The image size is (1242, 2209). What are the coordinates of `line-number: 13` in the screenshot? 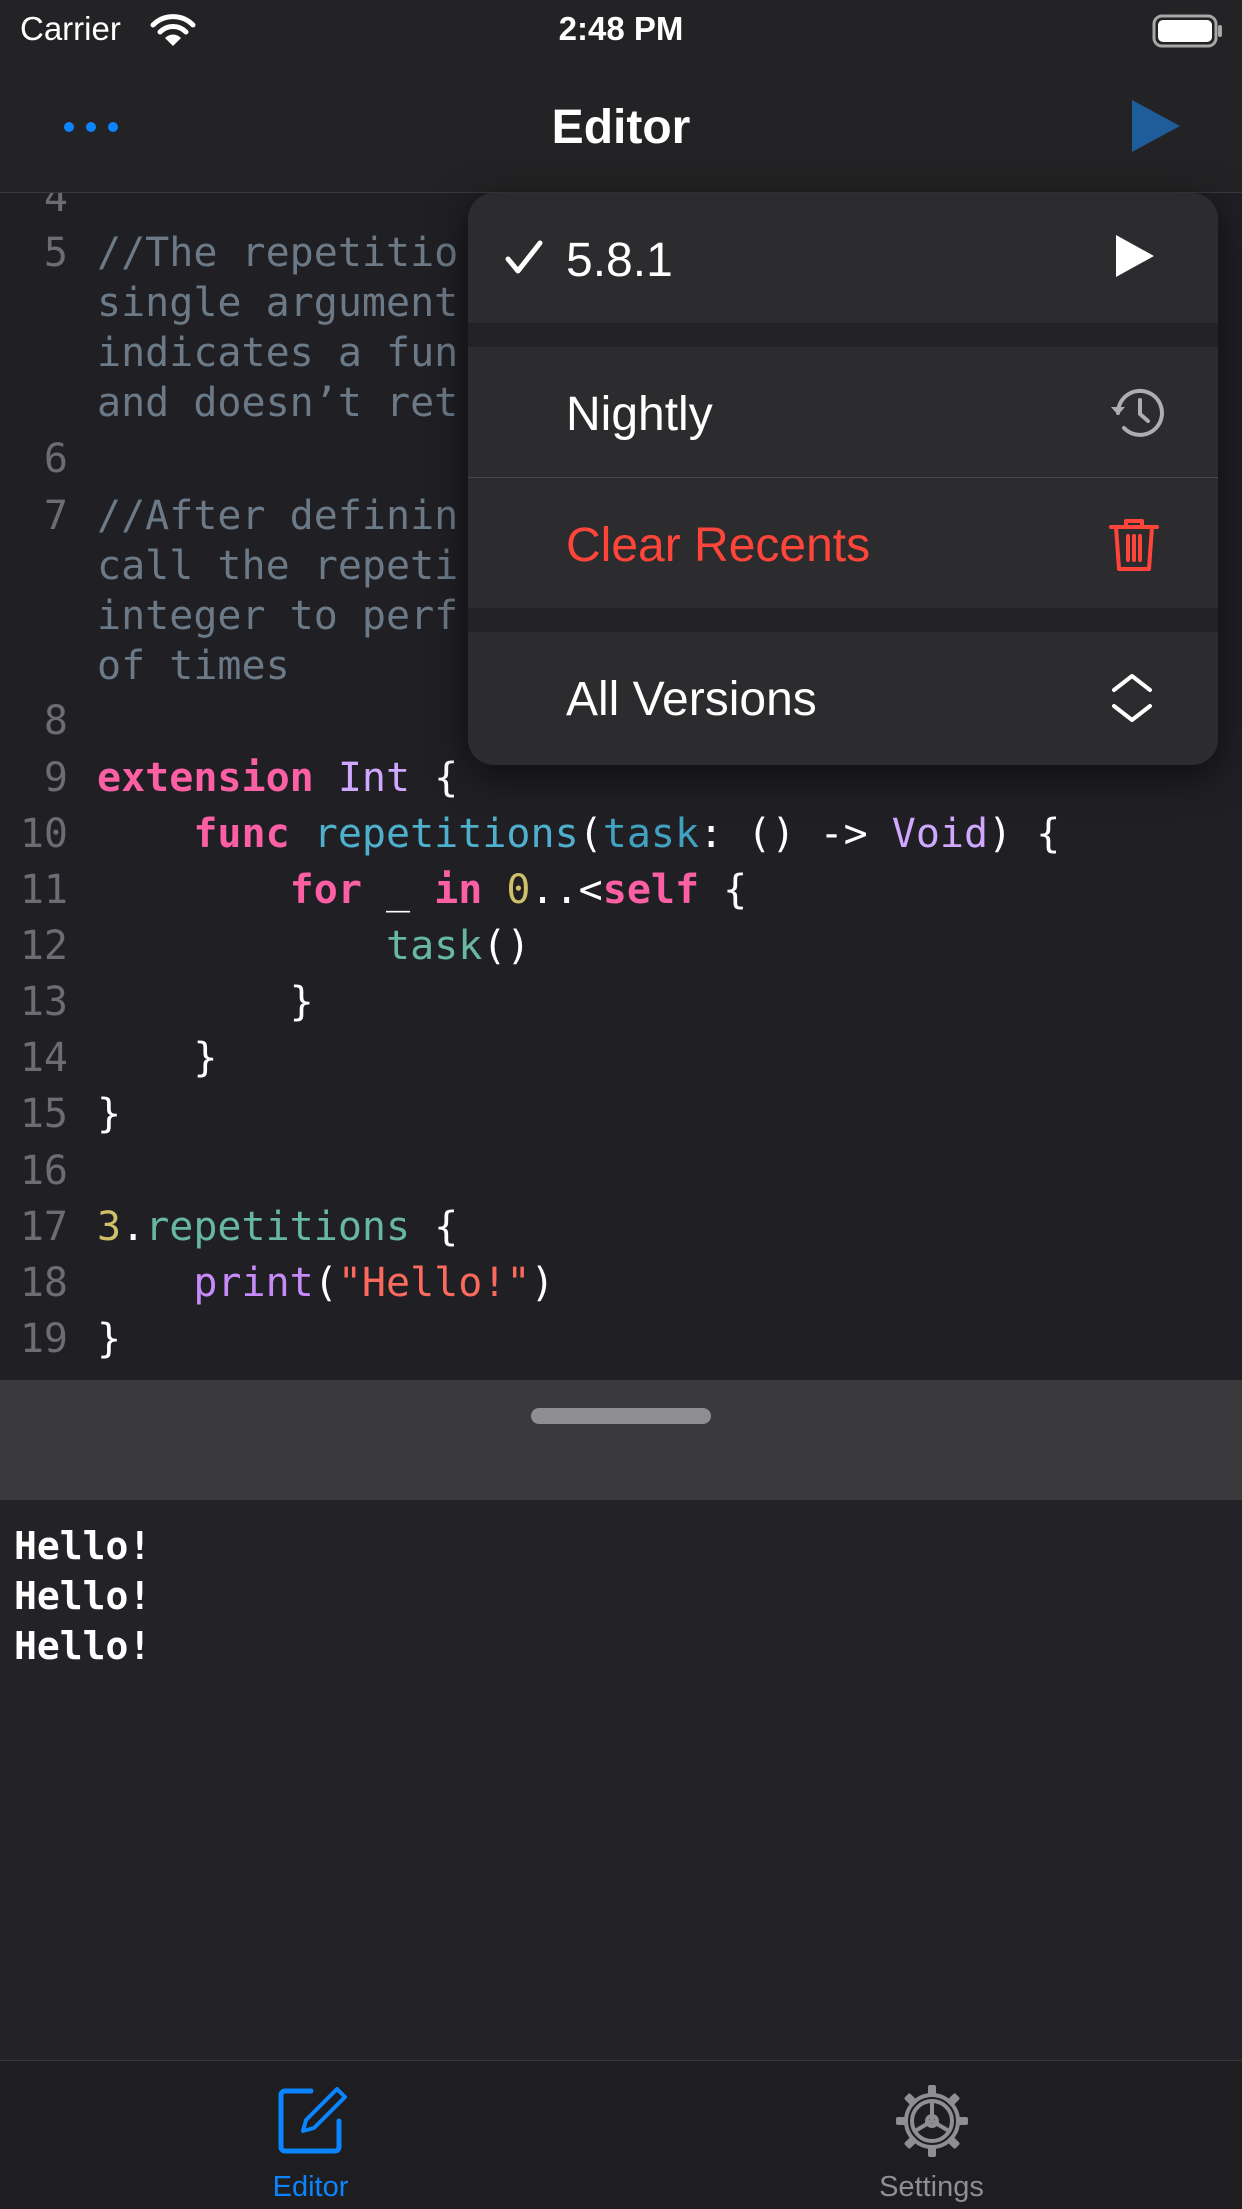 It's located at (43, 1002).